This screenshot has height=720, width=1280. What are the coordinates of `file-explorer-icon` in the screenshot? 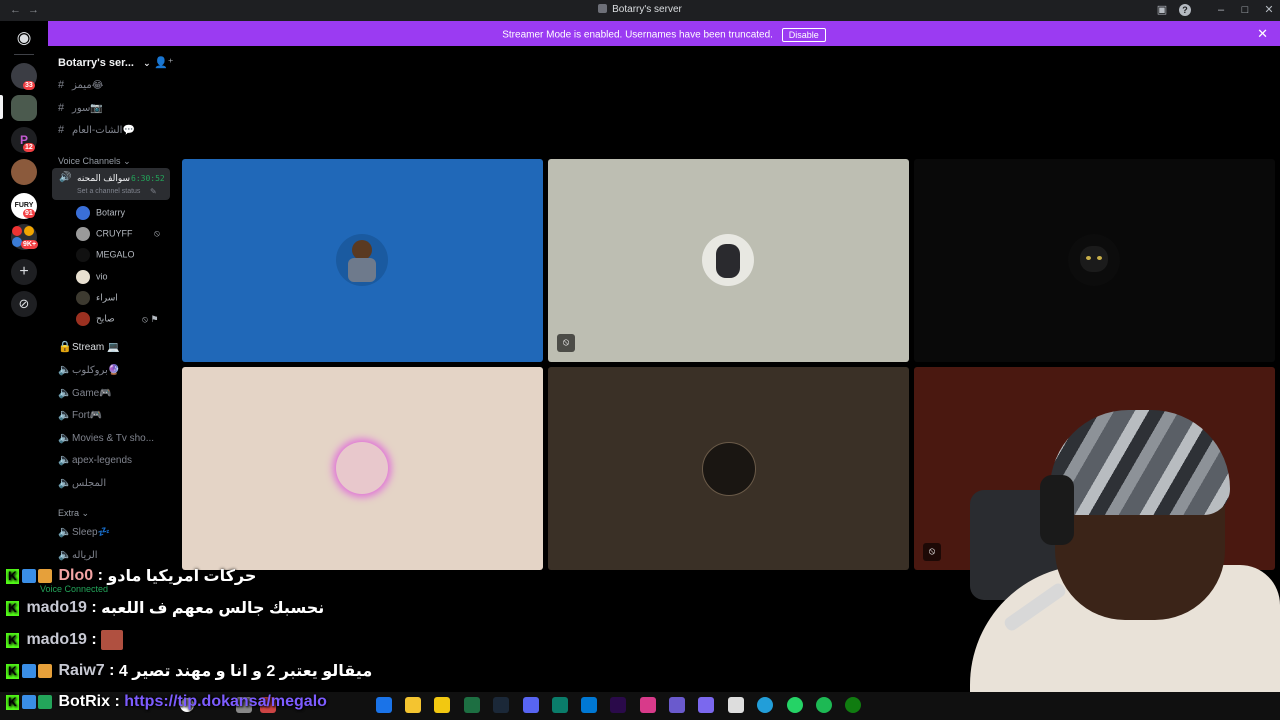 It's located at (413, 705).